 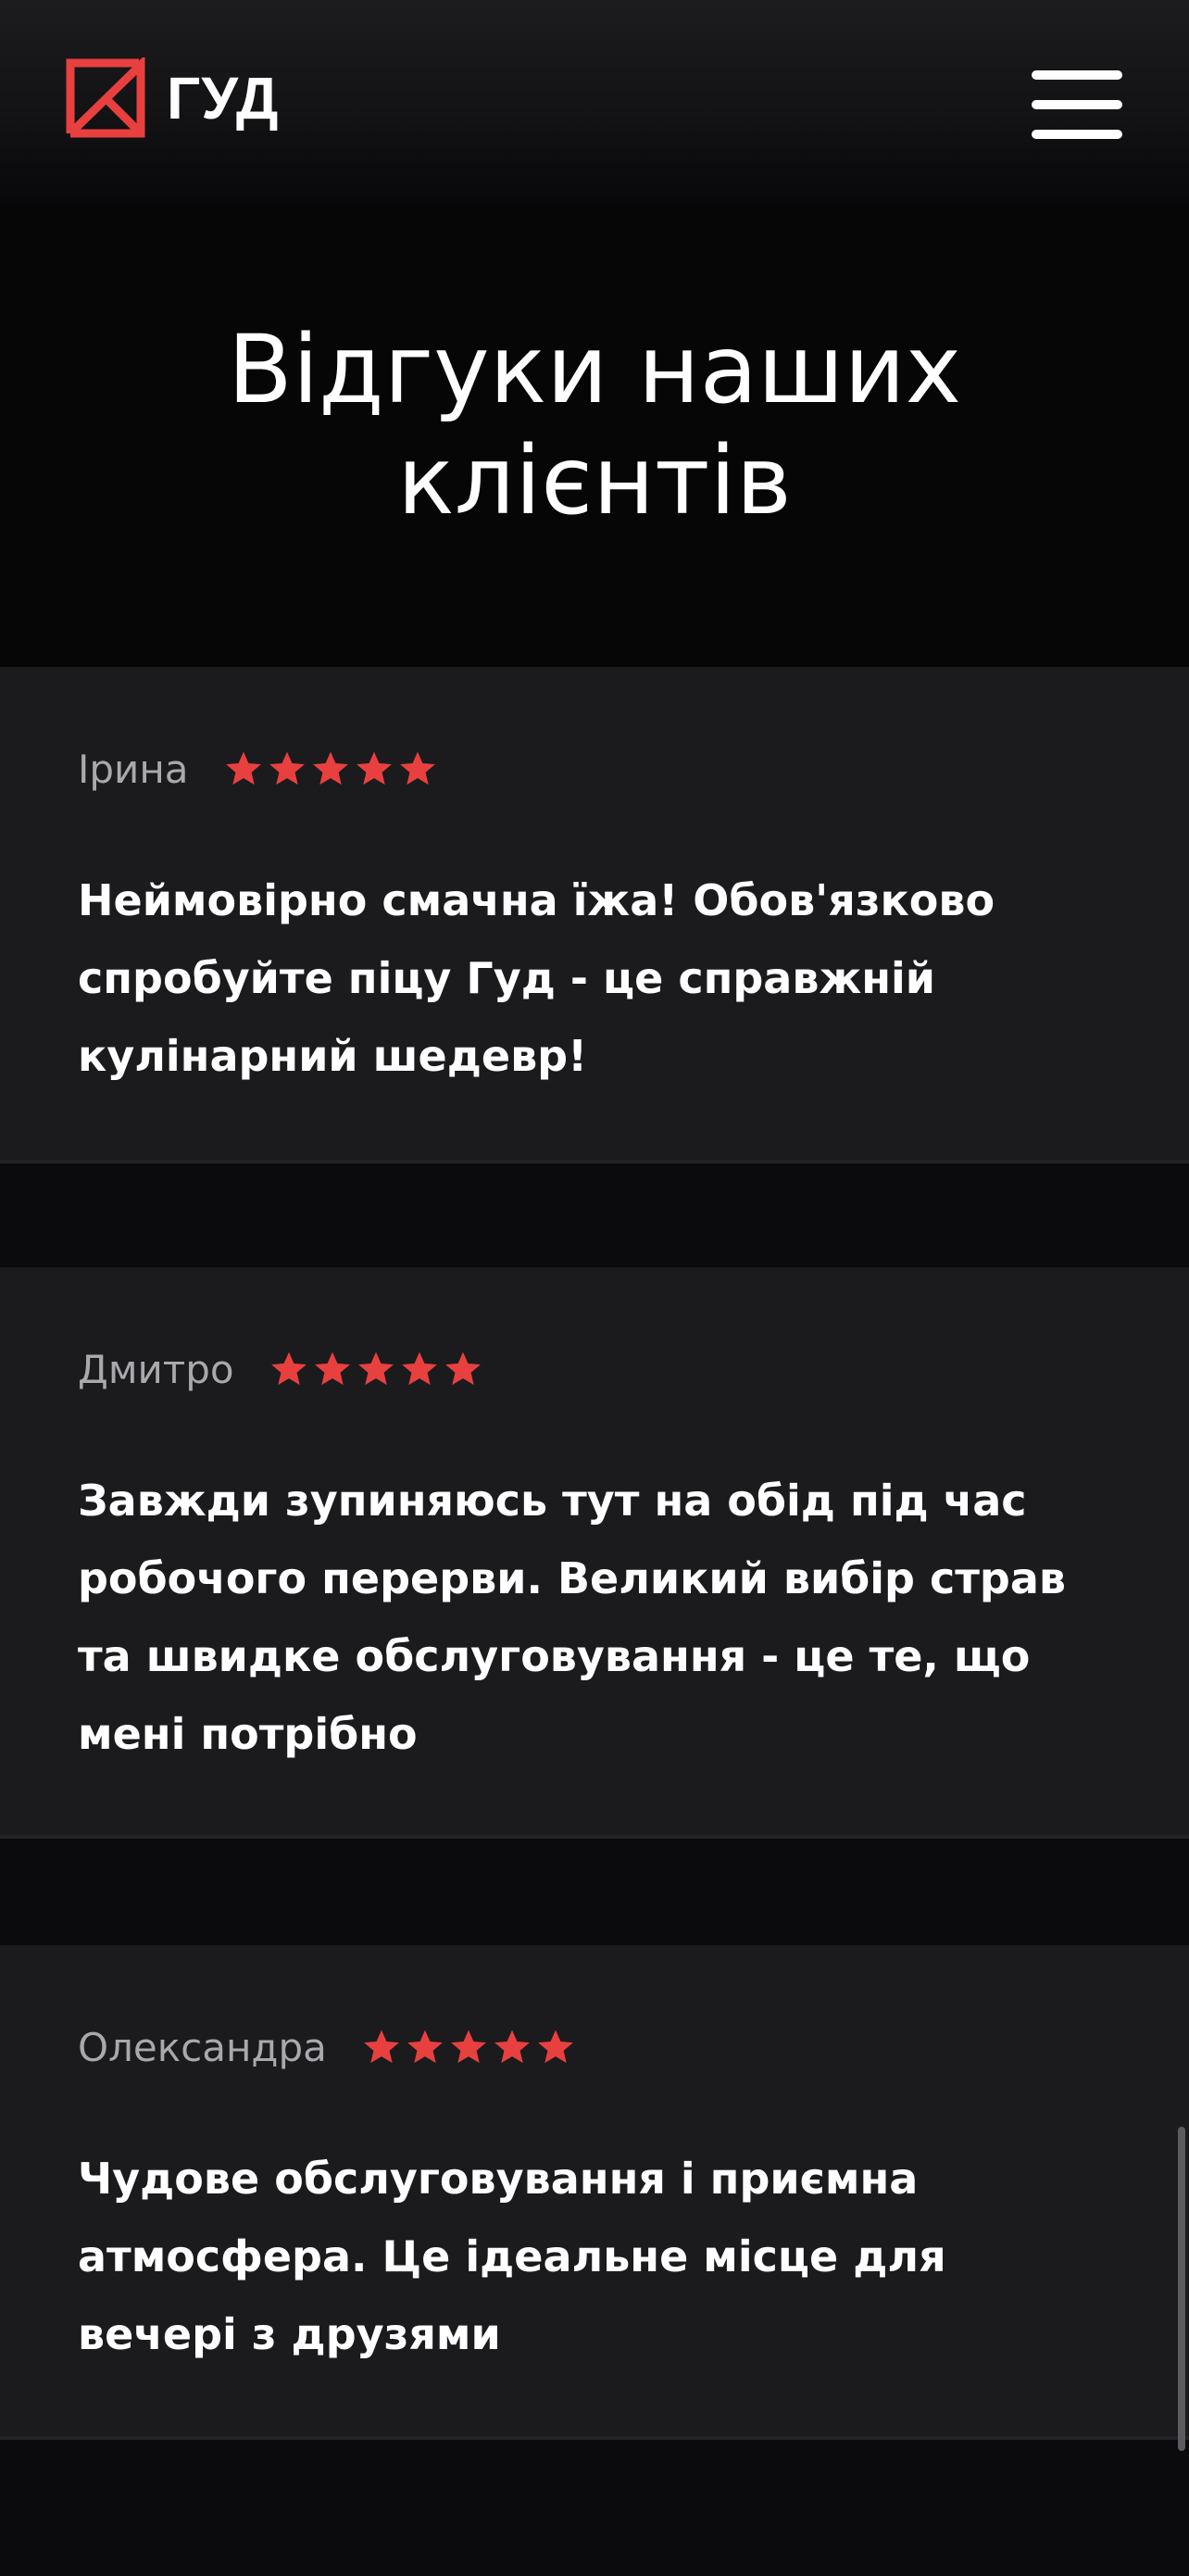 I want to click on site-header: ГУД, so click(x=594, y=102).